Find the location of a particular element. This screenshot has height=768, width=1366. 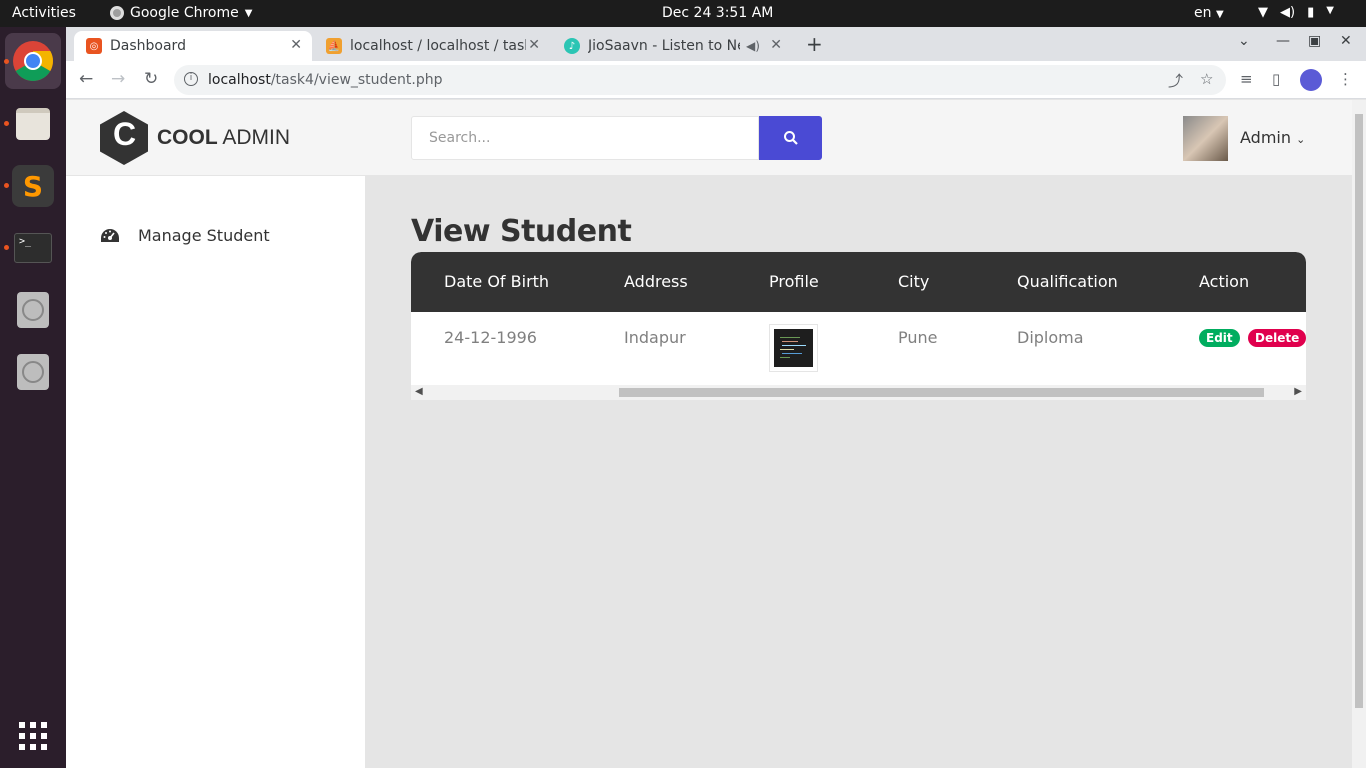

chevron-down-icon: ⌄ is located at coordinates (1301, 139).